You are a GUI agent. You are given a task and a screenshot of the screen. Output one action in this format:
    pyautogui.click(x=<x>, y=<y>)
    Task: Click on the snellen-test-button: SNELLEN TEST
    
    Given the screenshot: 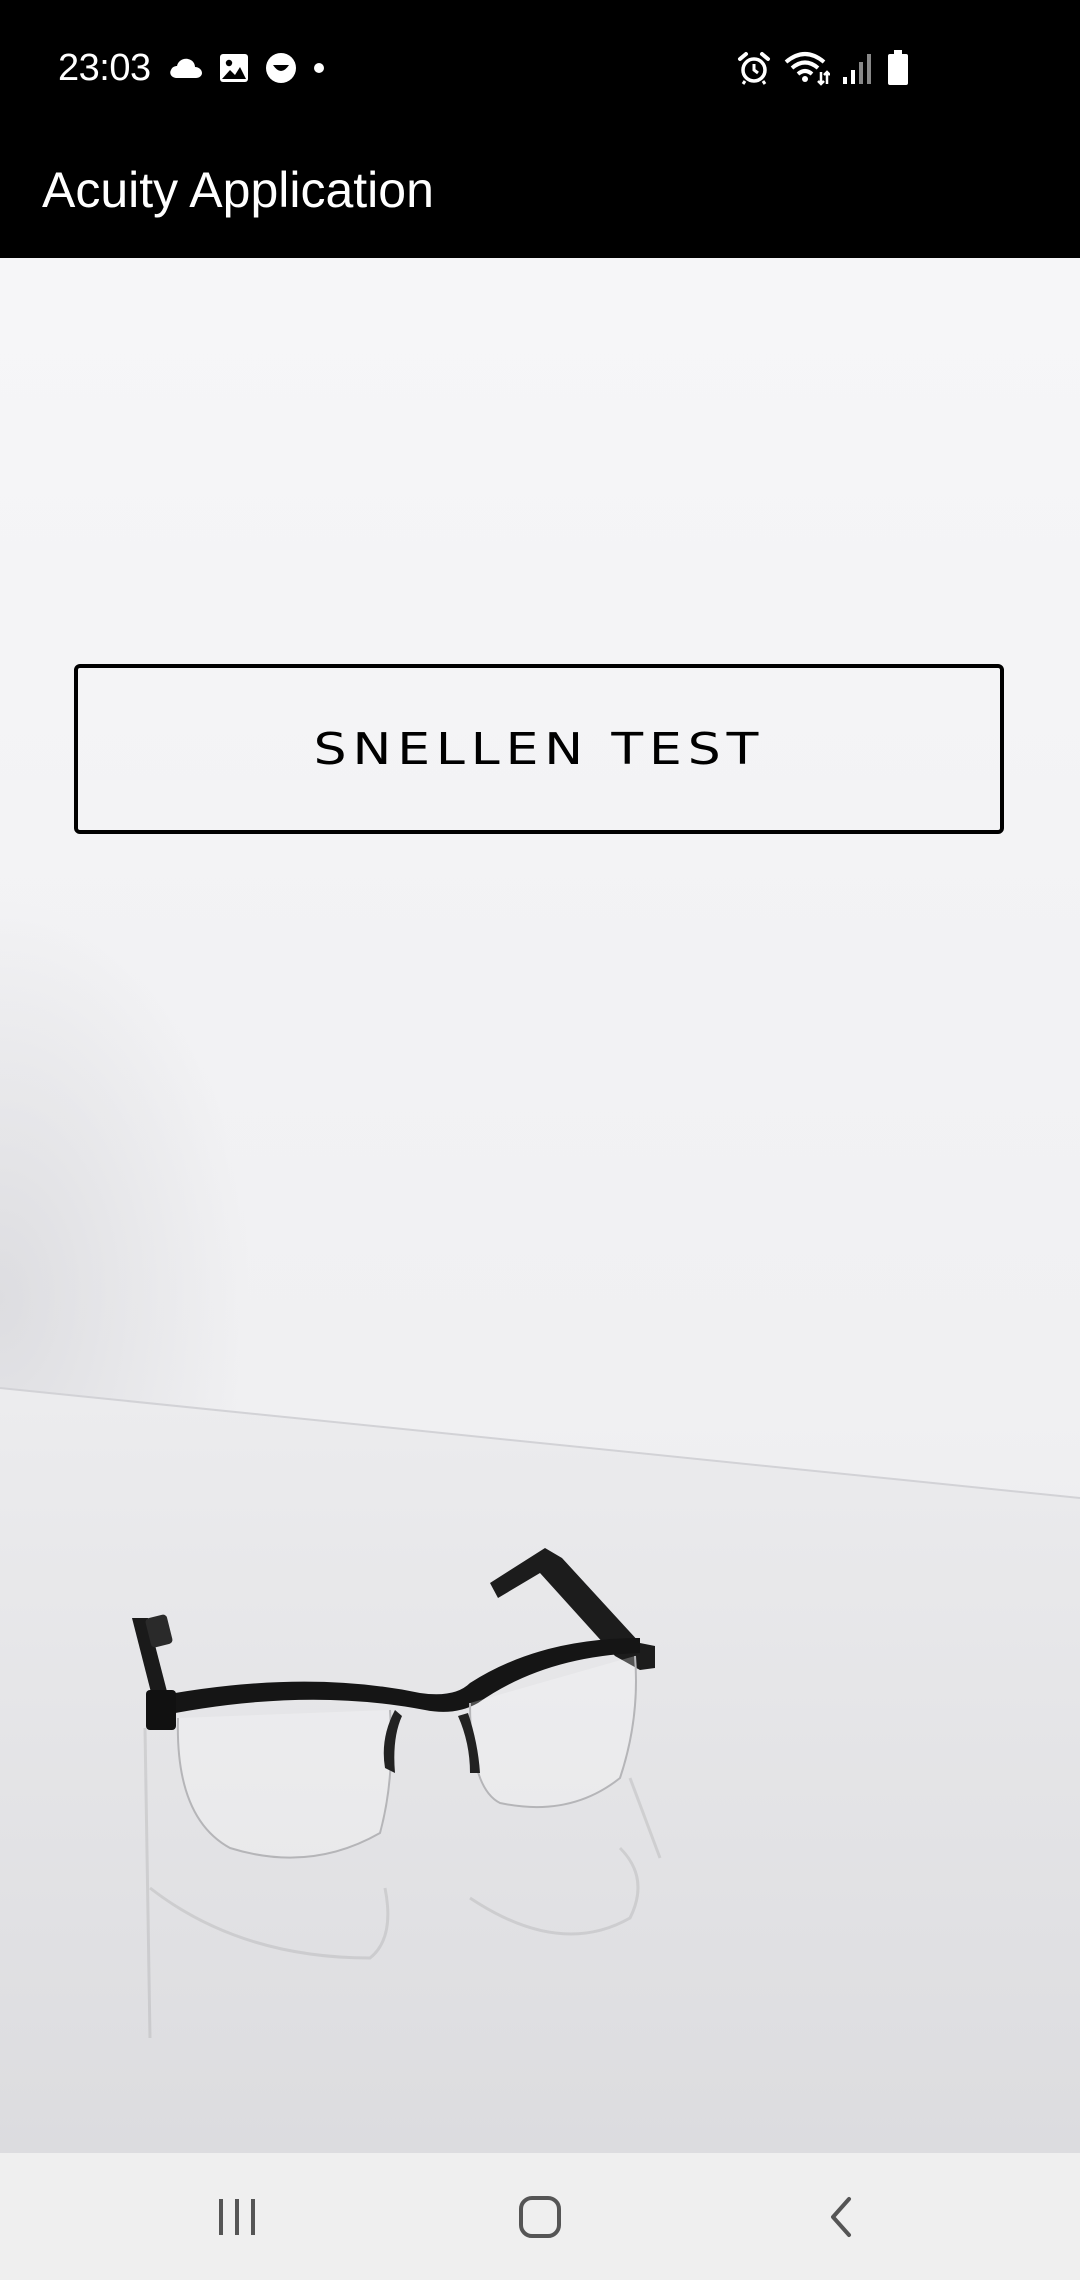 What is the action you would take?
    pyautogui.click(x=539, y=749)
    